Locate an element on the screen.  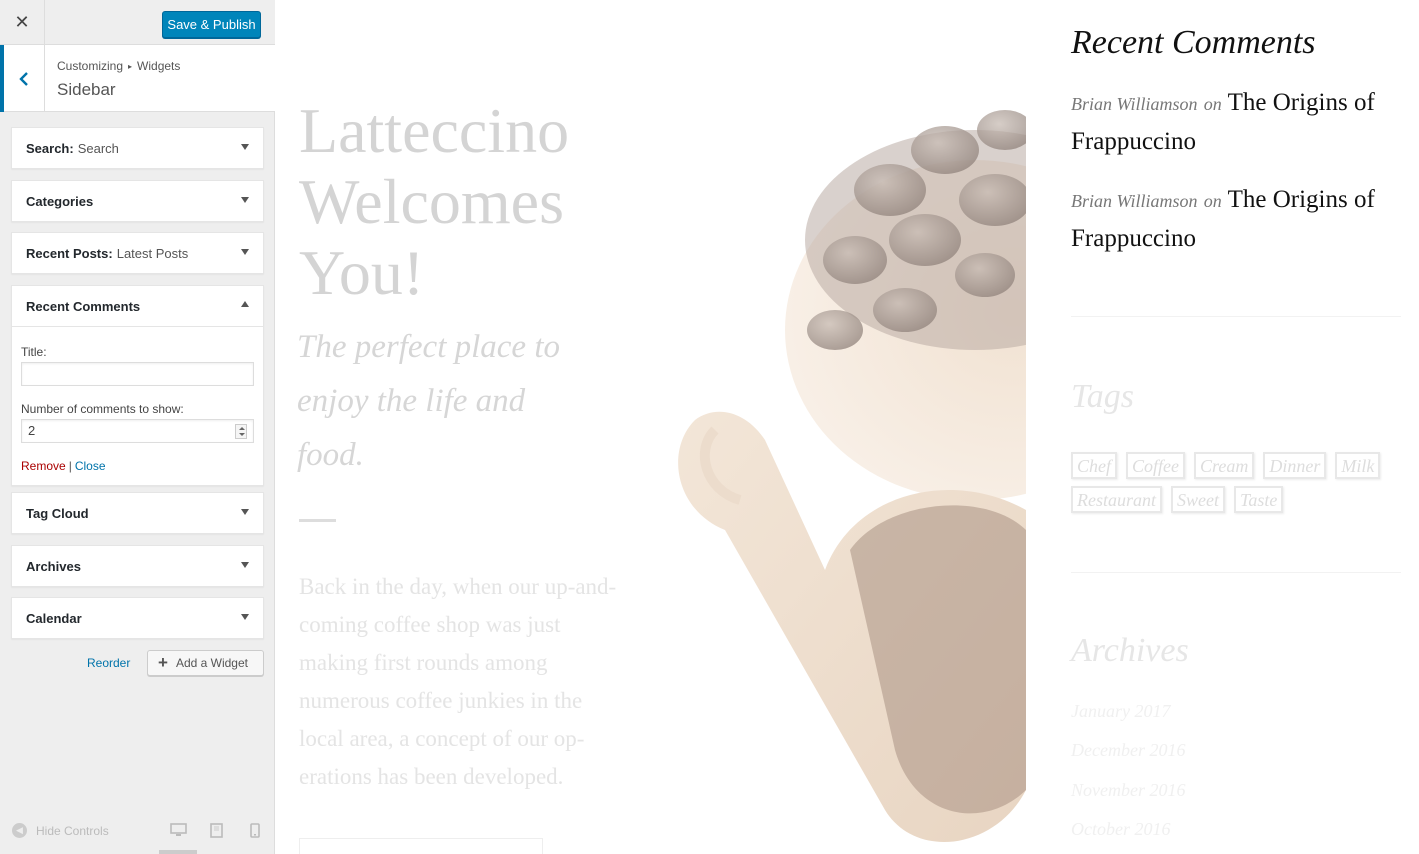
widget-header: Tag Cloud is located at coordinates (137, 513).